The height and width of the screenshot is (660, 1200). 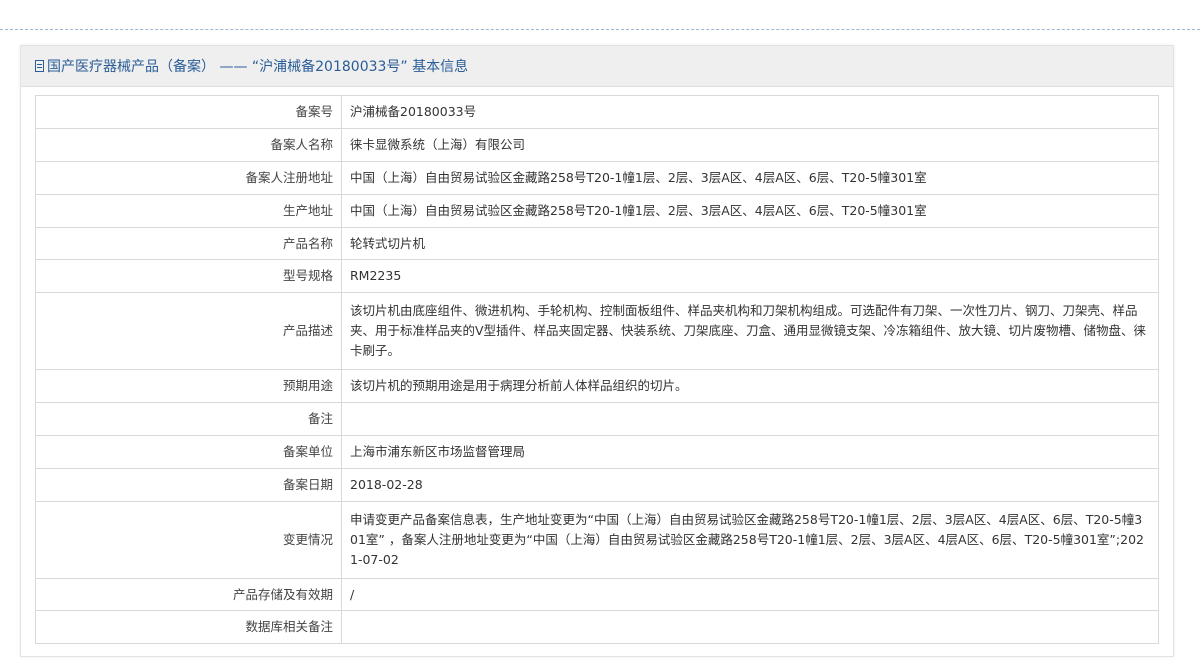 What do you see at coordinates (188, 331) in the screenshot?
I see `label-product-description: 产品描述` at bounding box center [188, 331].